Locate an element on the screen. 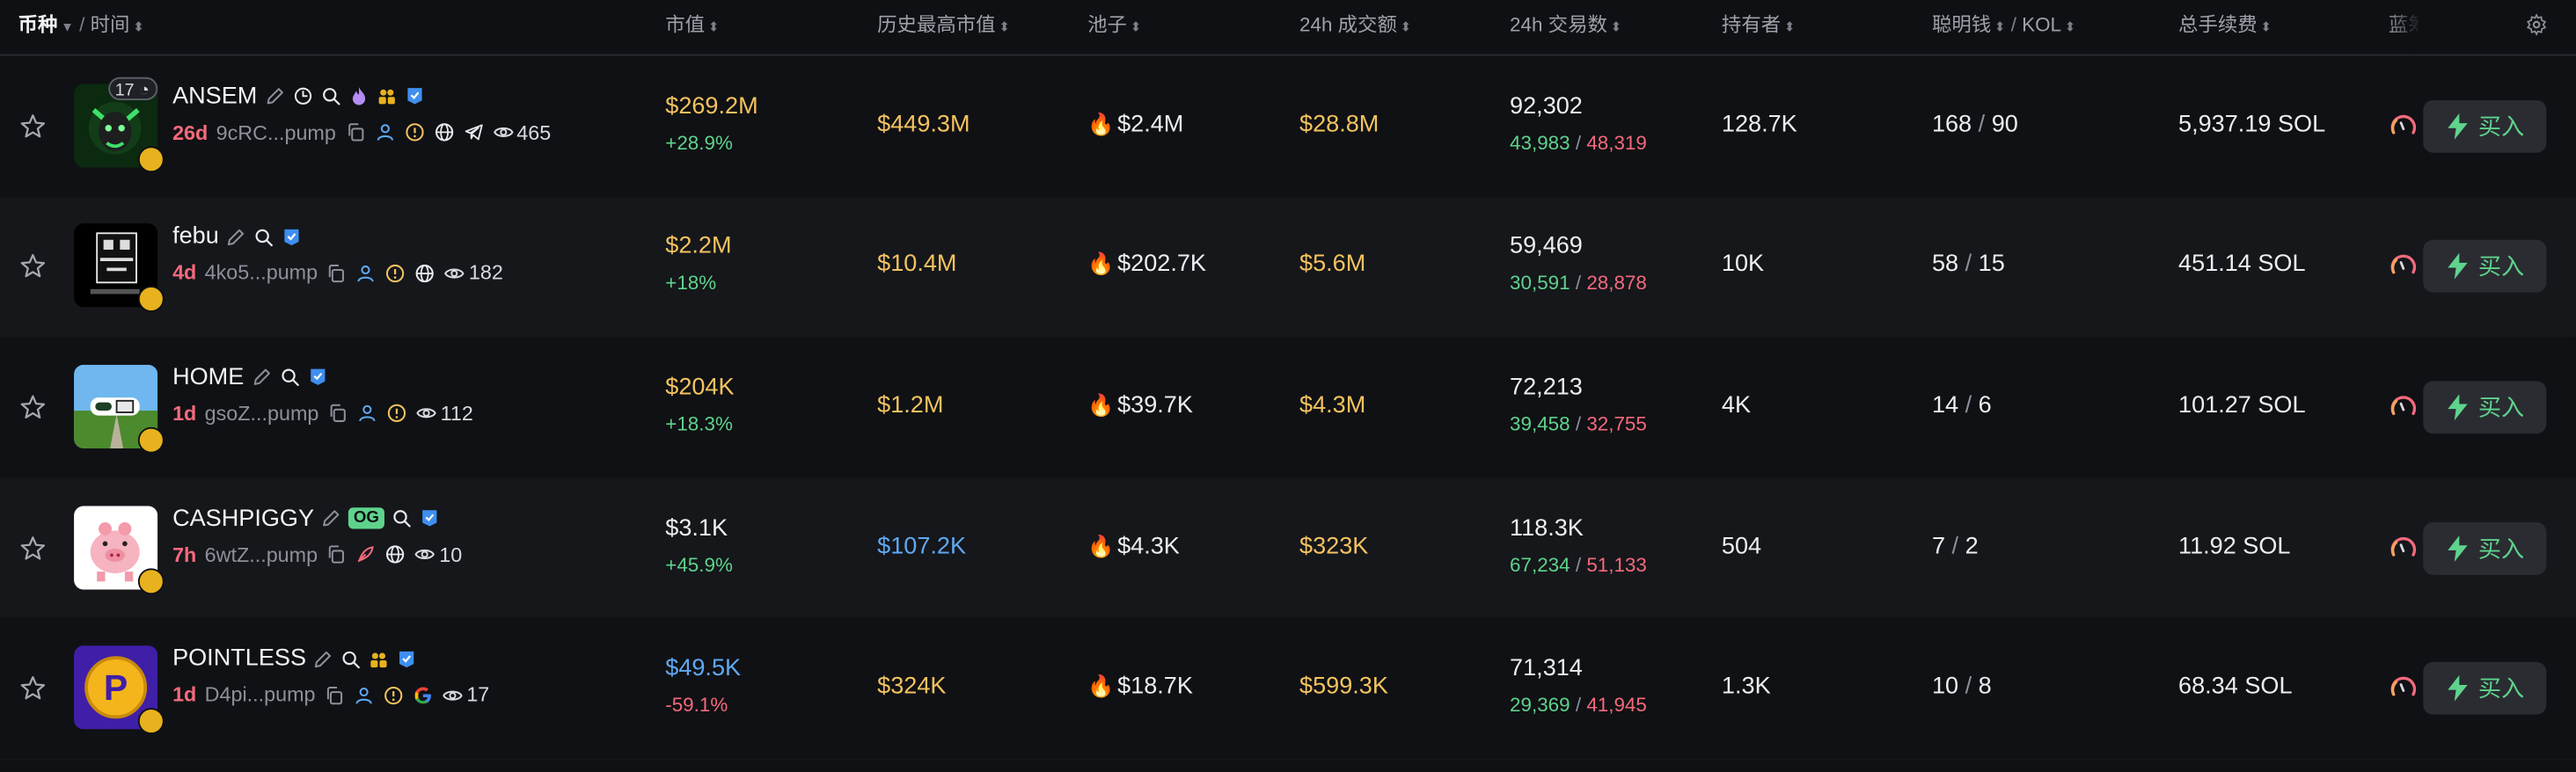 The image size is (2576, 772). sort-vol: 24h 成交额 ⬍ is located at coordinates (1355, 26).